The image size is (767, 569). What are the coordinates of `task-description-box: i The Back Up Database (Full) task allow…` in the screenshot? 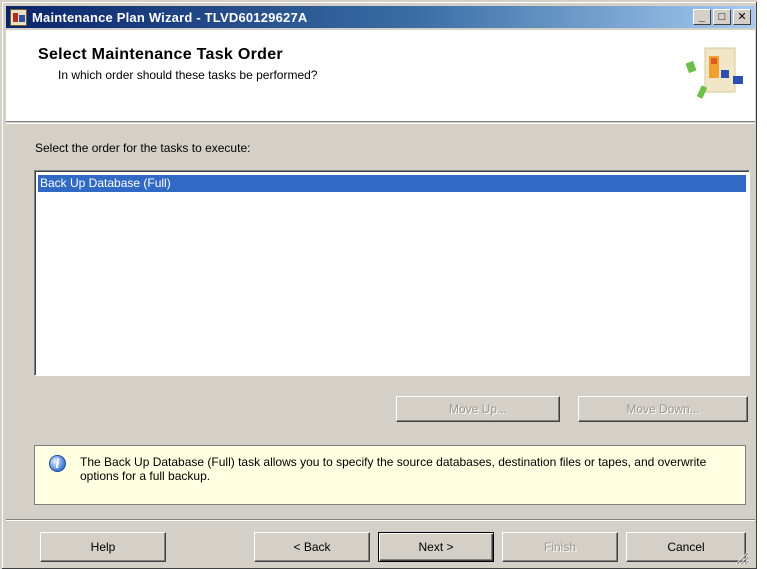 It's located at (390, 475).